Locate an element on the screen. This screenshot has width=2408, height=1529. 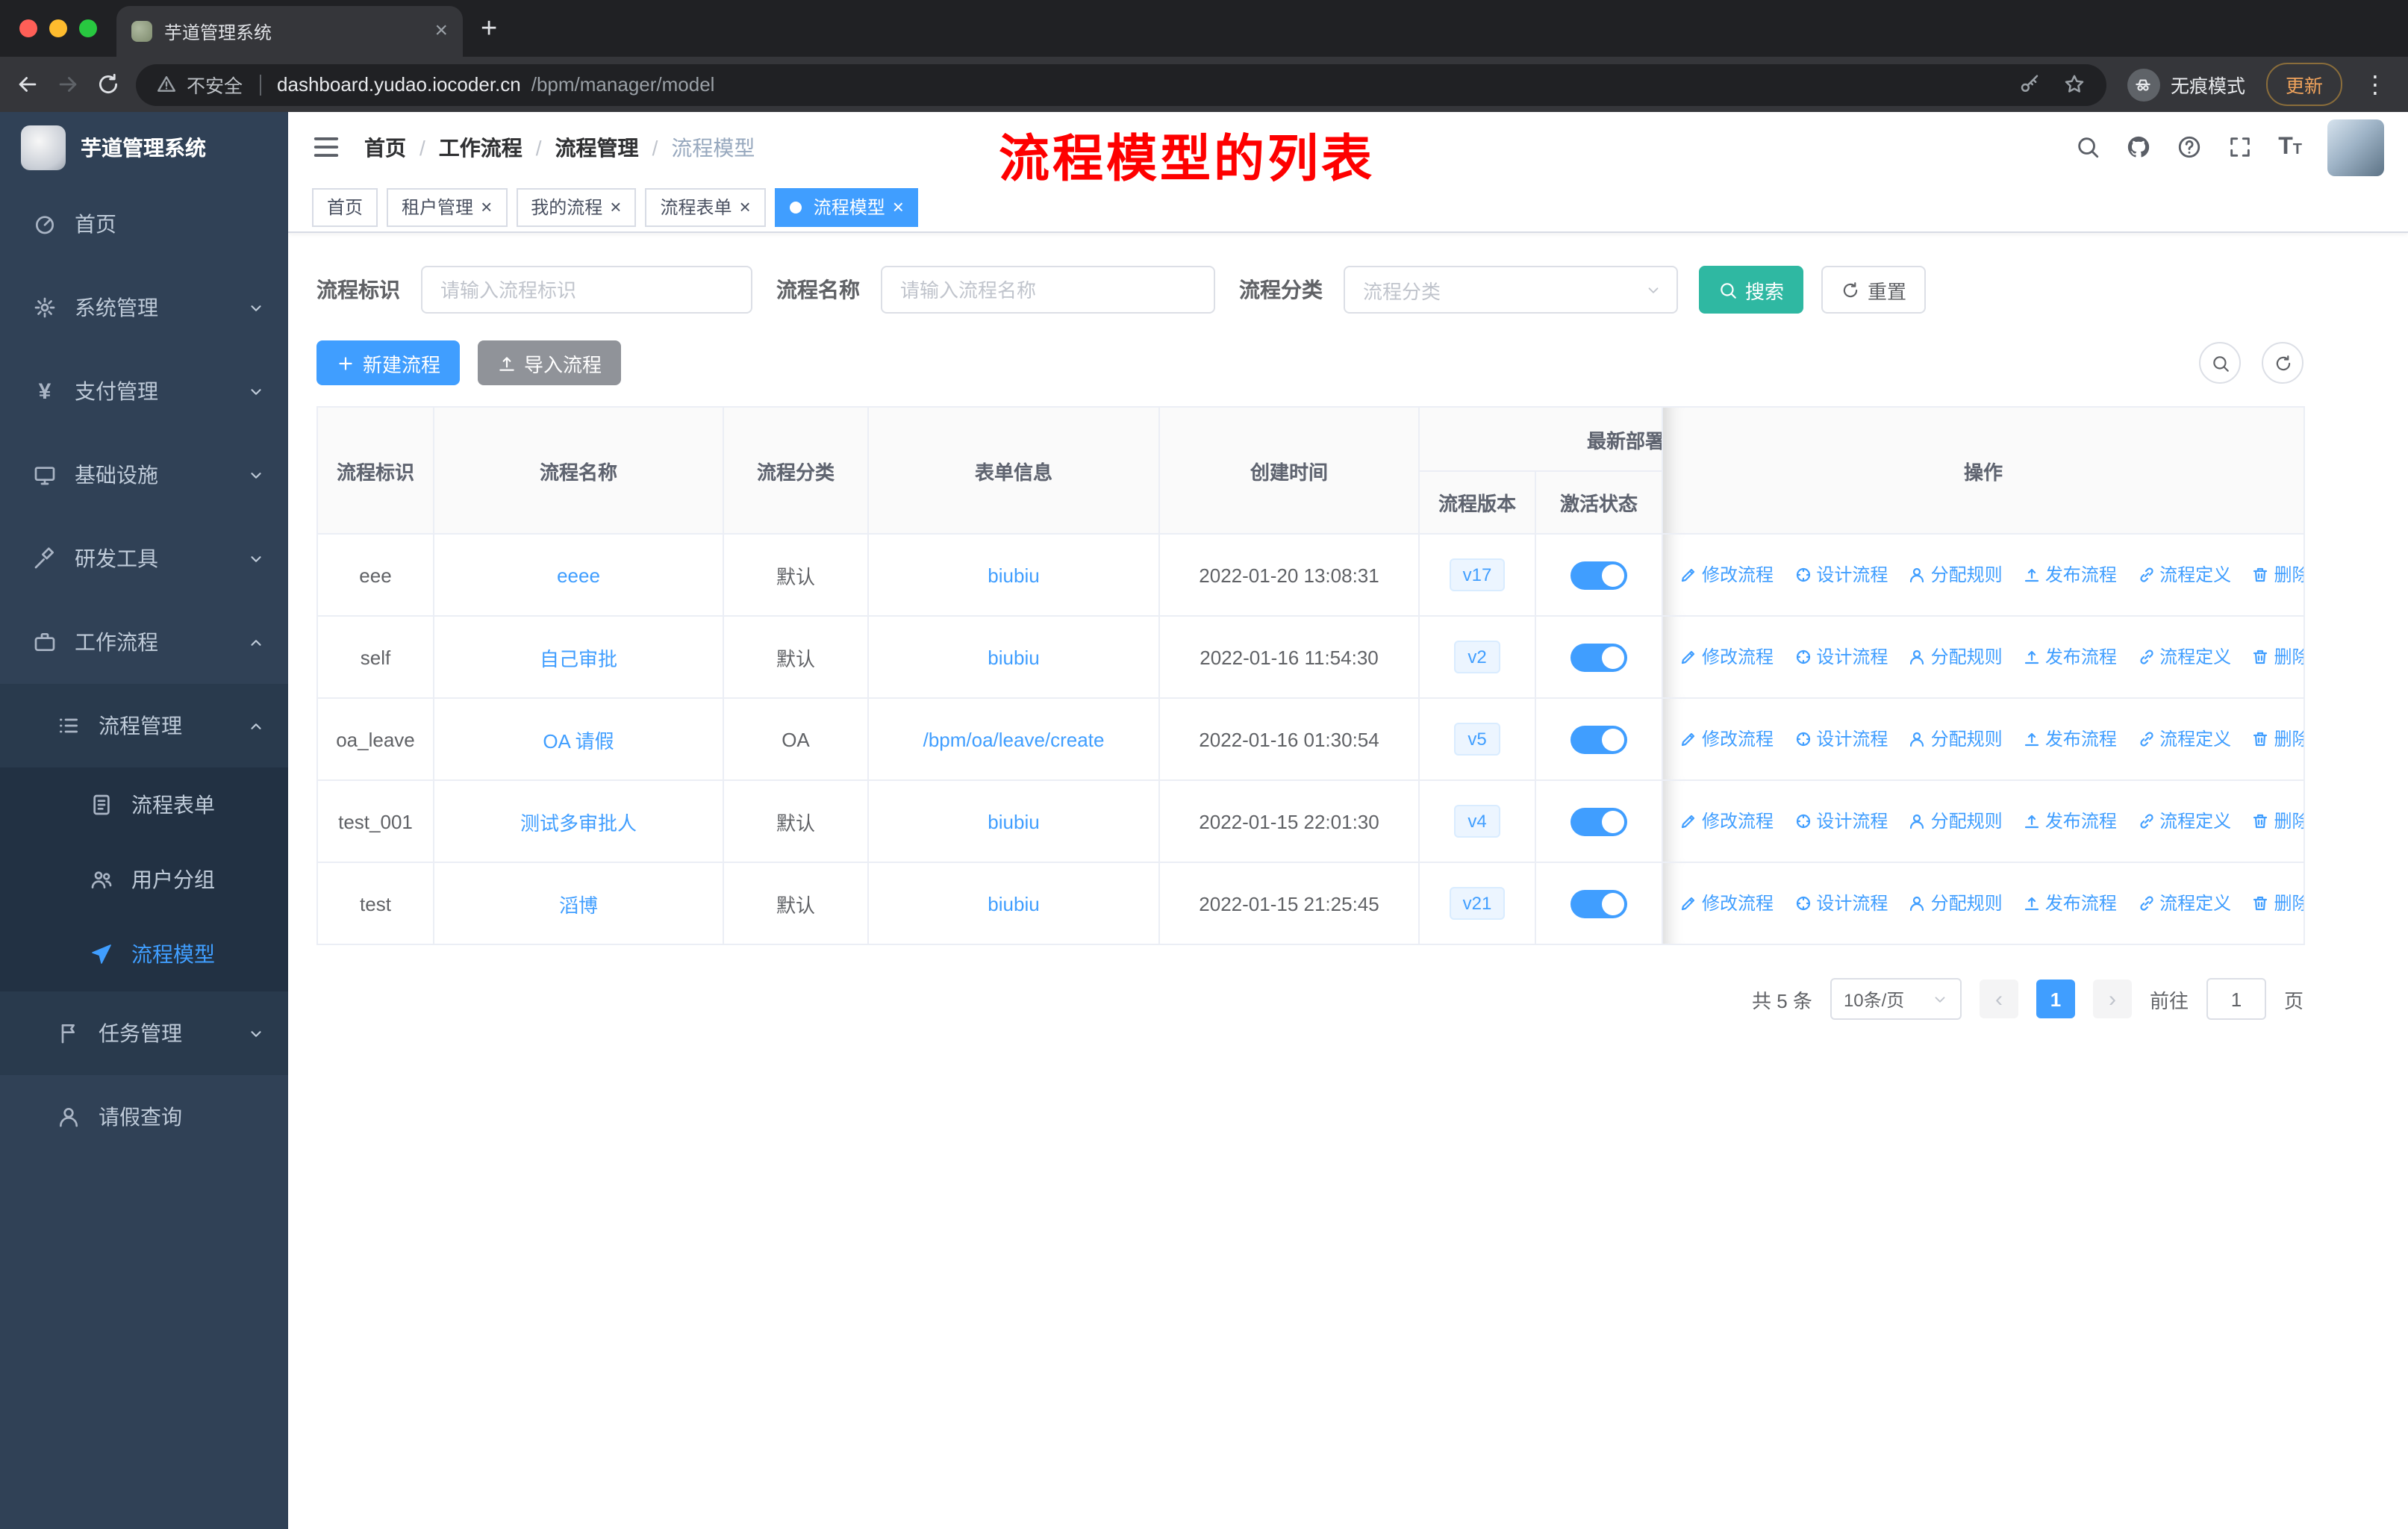
sidebar-item-infra: 基础设施 is located at coordinates (144, 475).